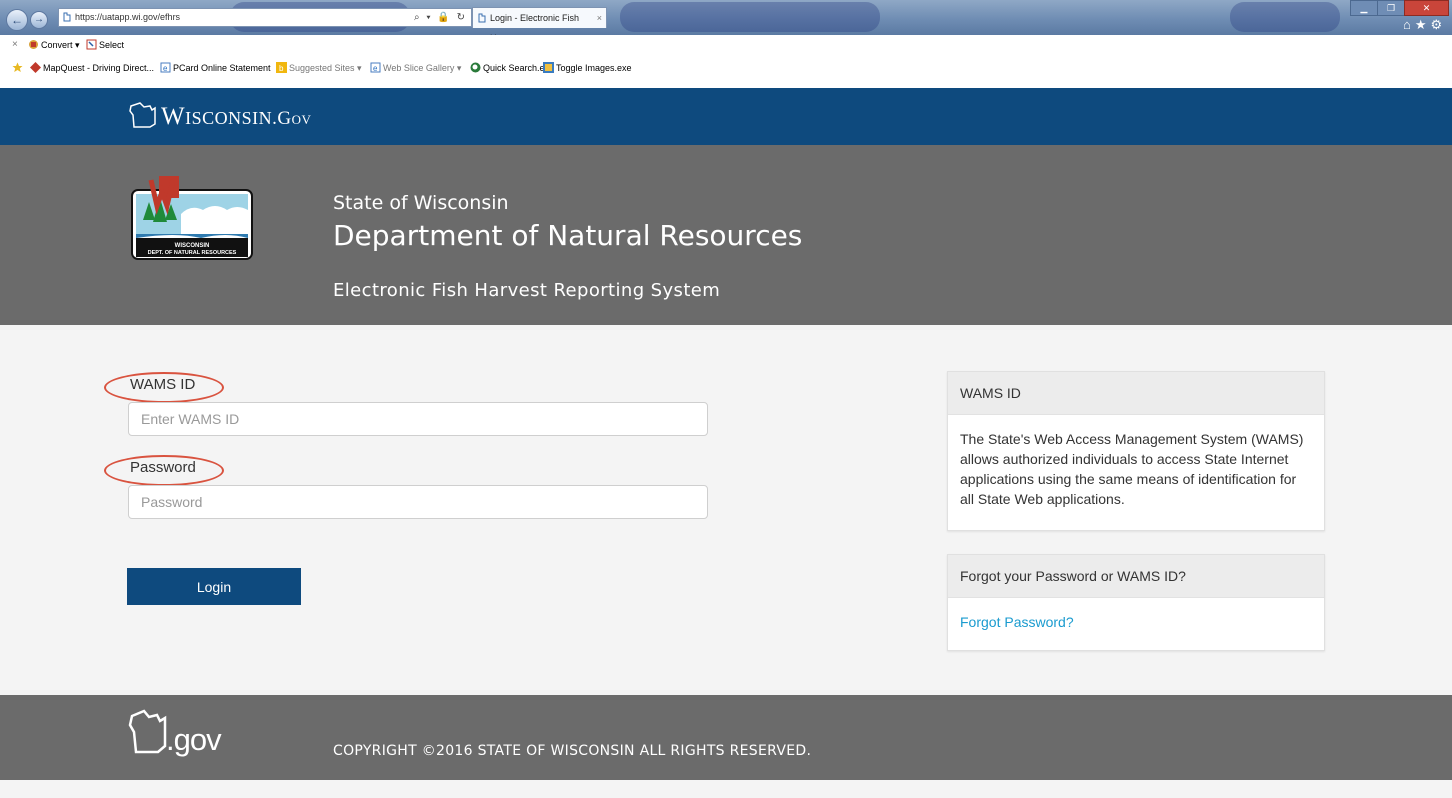 Image resolution: width=1452 pixels, height=798 pixels. I want to click on browser-tab-login: Login - Electronic Fish Harv... ×, so click(539, 25).